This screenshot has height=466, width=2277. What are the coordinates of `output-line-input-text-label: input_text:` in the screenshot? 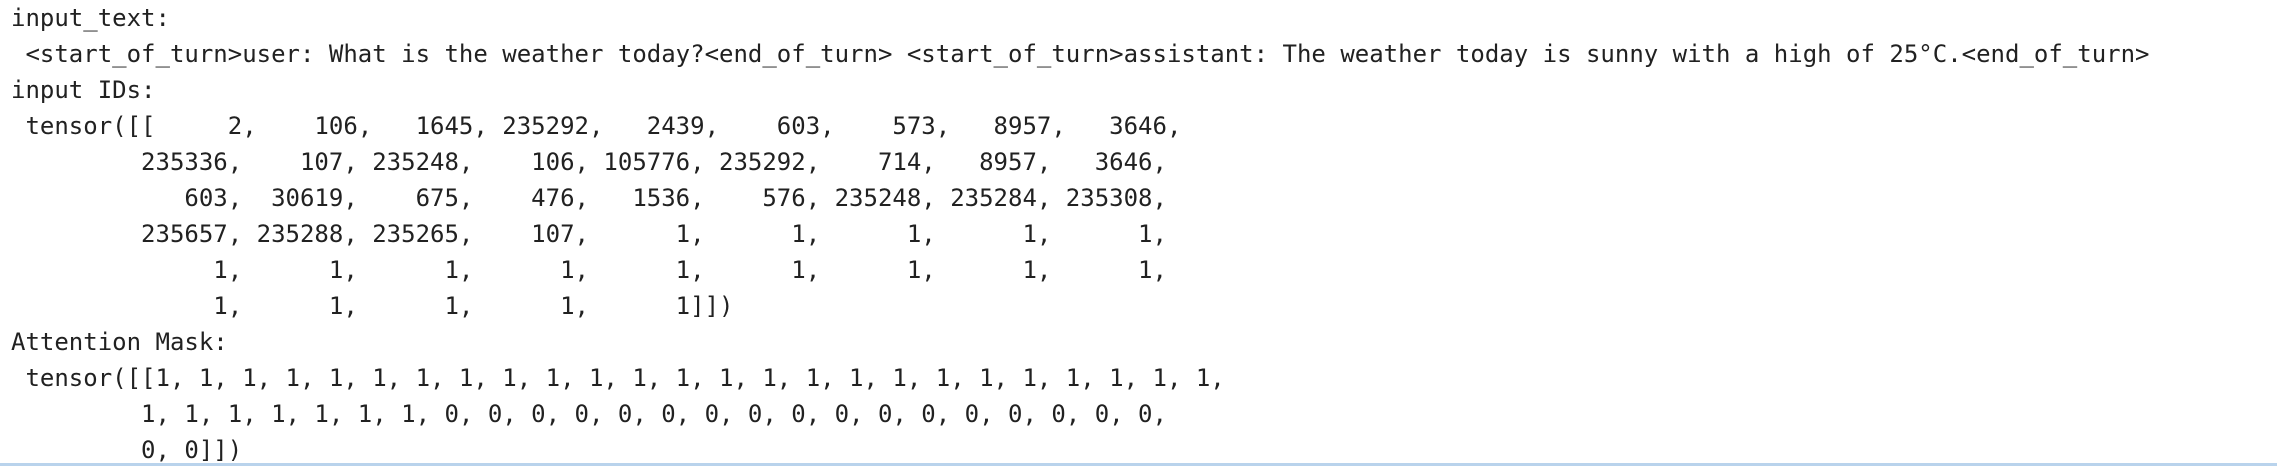 It's located at (90, 18).